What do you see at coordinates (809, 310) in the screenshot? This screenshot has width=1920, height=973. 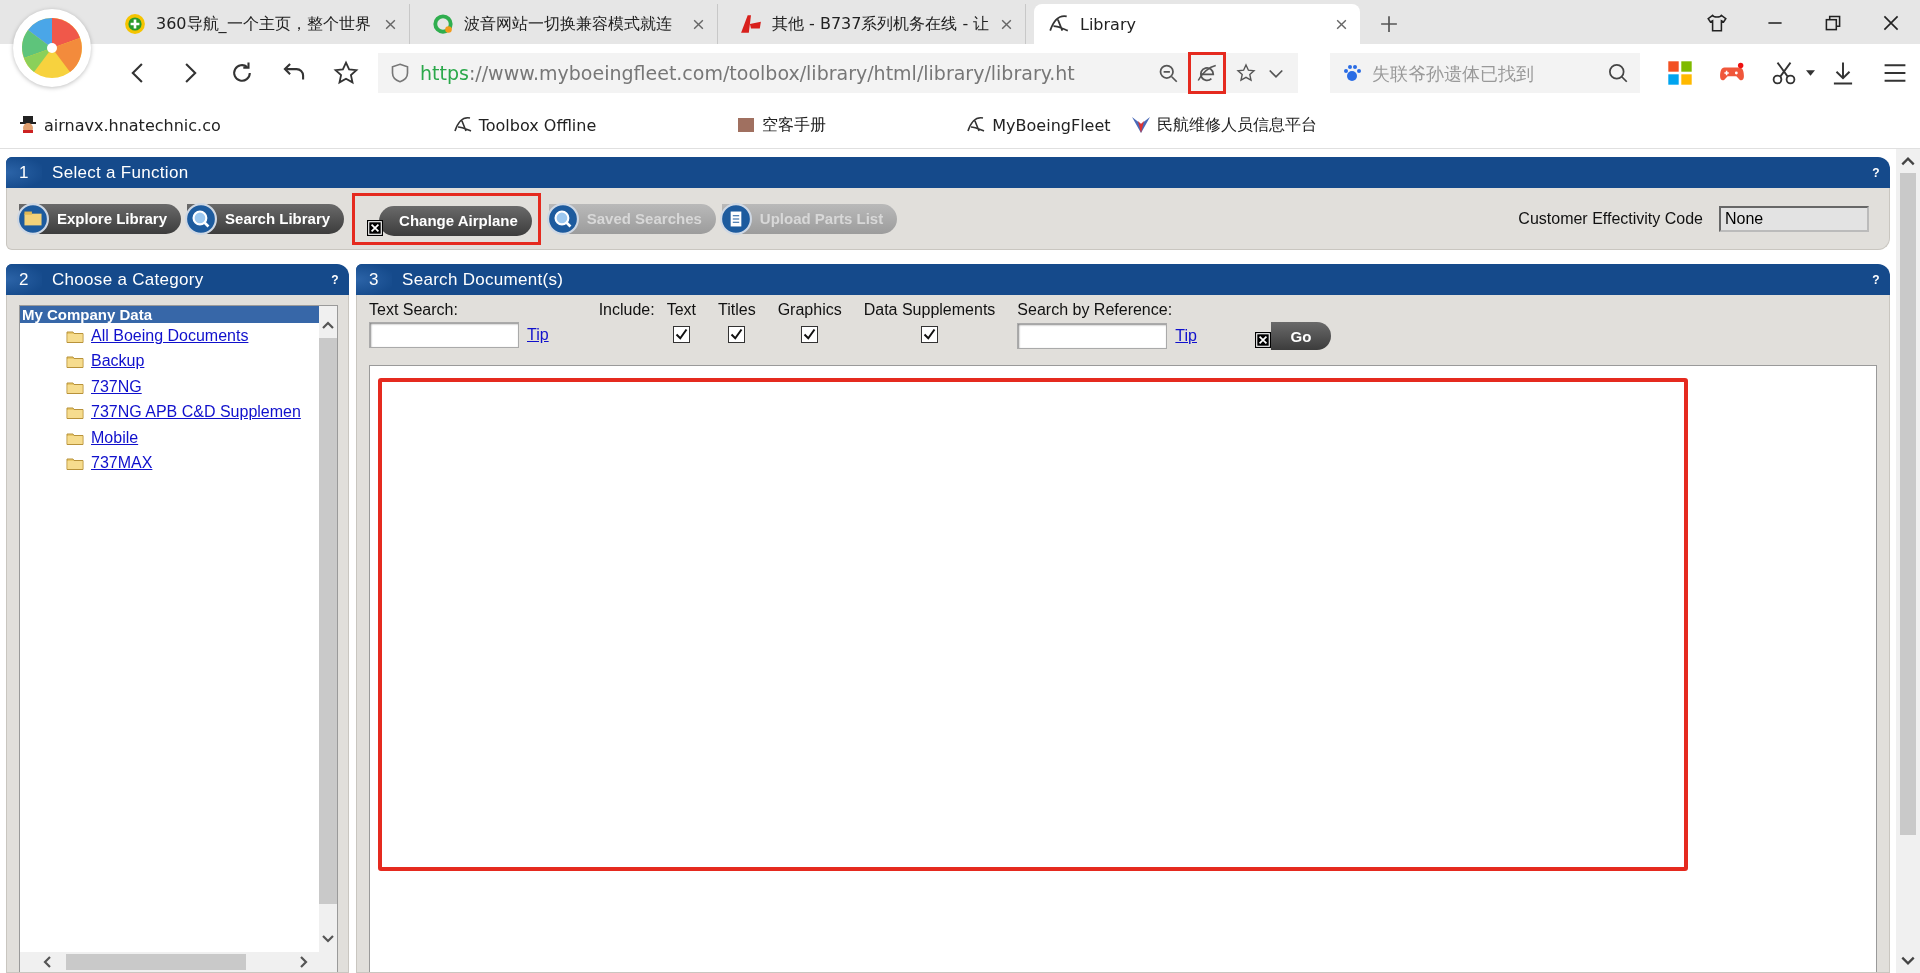 I see `checkbox-label: Graphics` at bounding box center [809, 310].